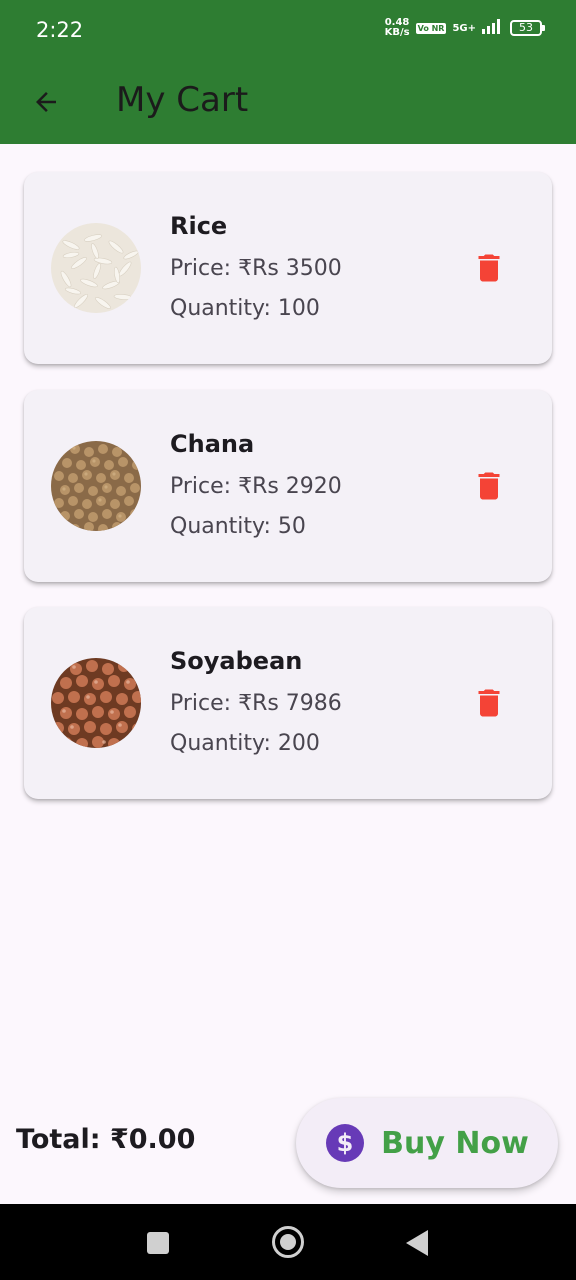 The width and height of the screenshot is (576, 1280). I want to click on cart-item-card: Chana Price: ₹Rs 2920 Quantity: 50, so click(288, 486).